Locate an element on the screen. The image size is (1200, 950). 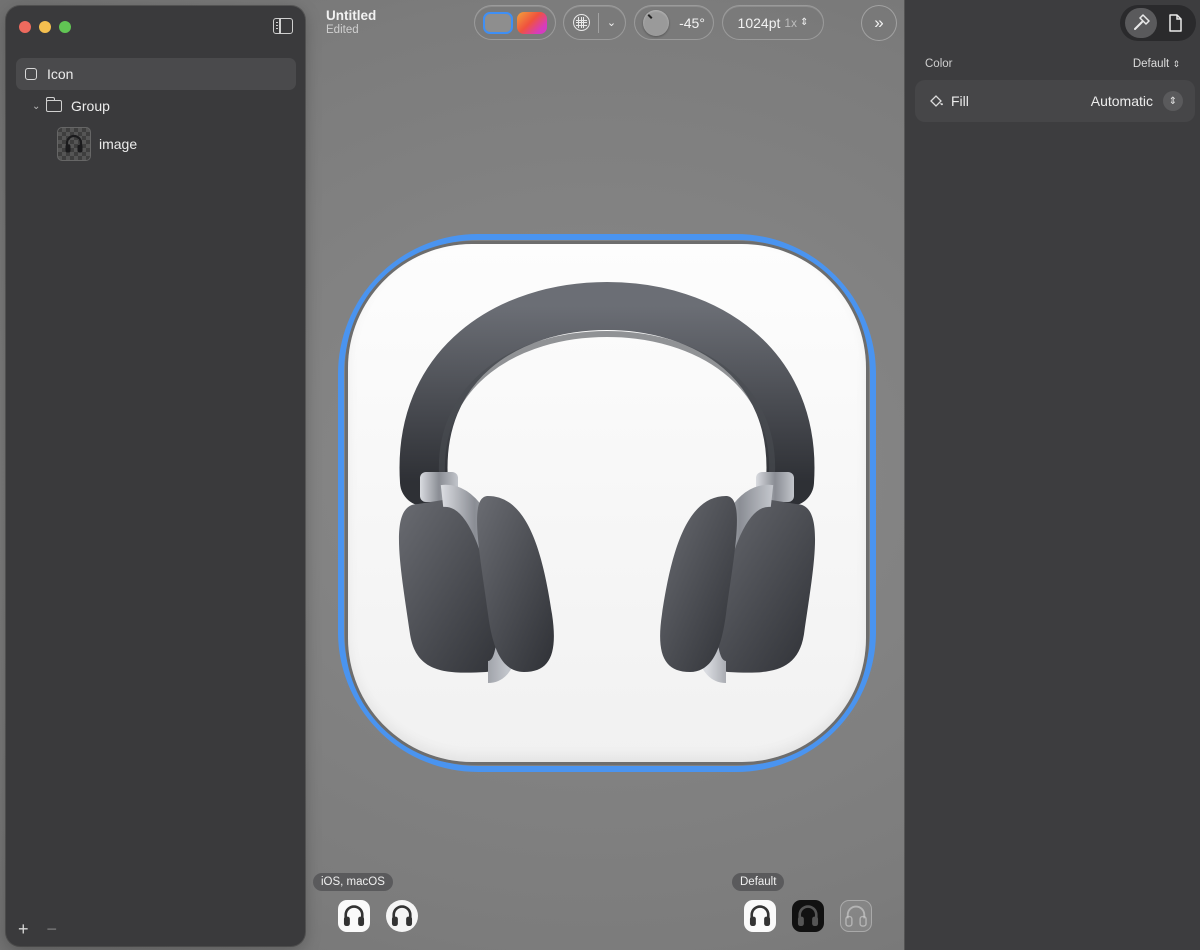
headphones-artwork is located at coordinates (607, 482).